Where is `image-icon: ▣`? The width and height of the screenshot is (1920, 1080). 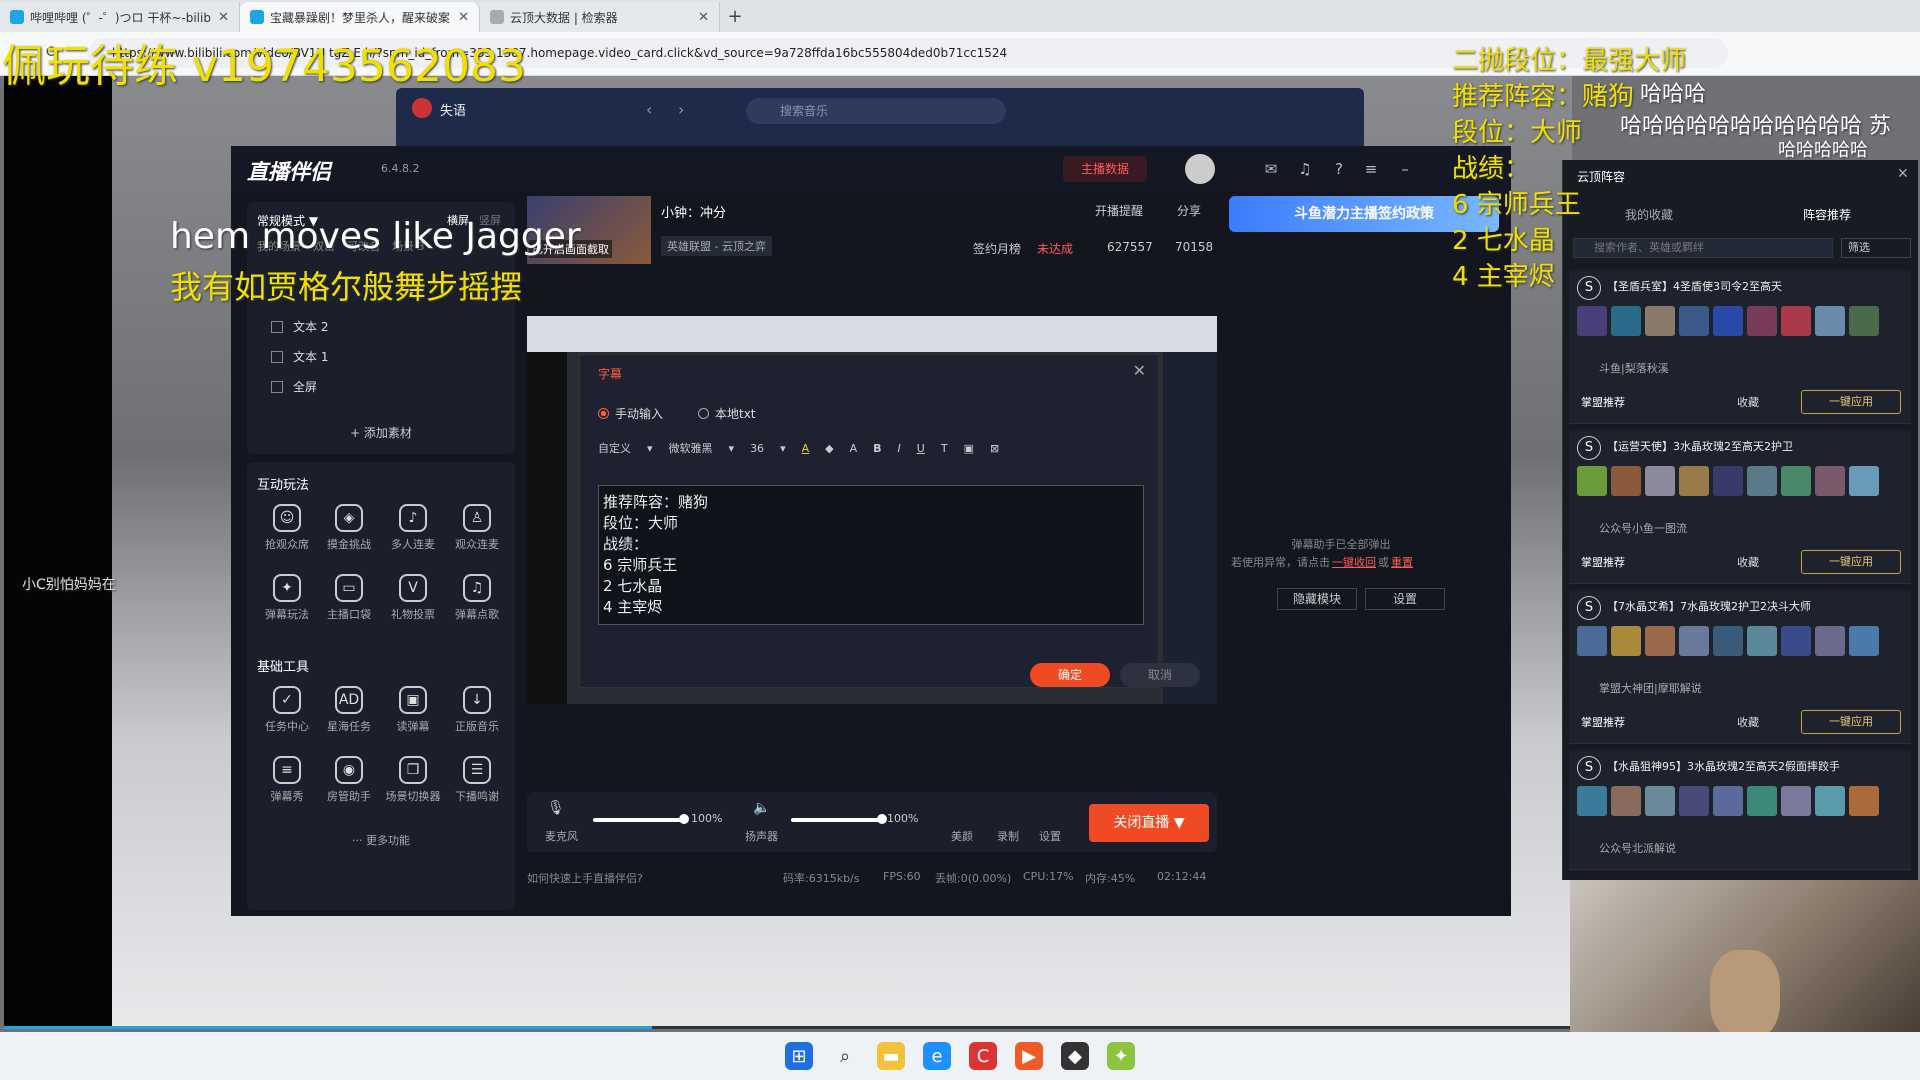
image-icon: ▣ is located at coordinates (969, 448).